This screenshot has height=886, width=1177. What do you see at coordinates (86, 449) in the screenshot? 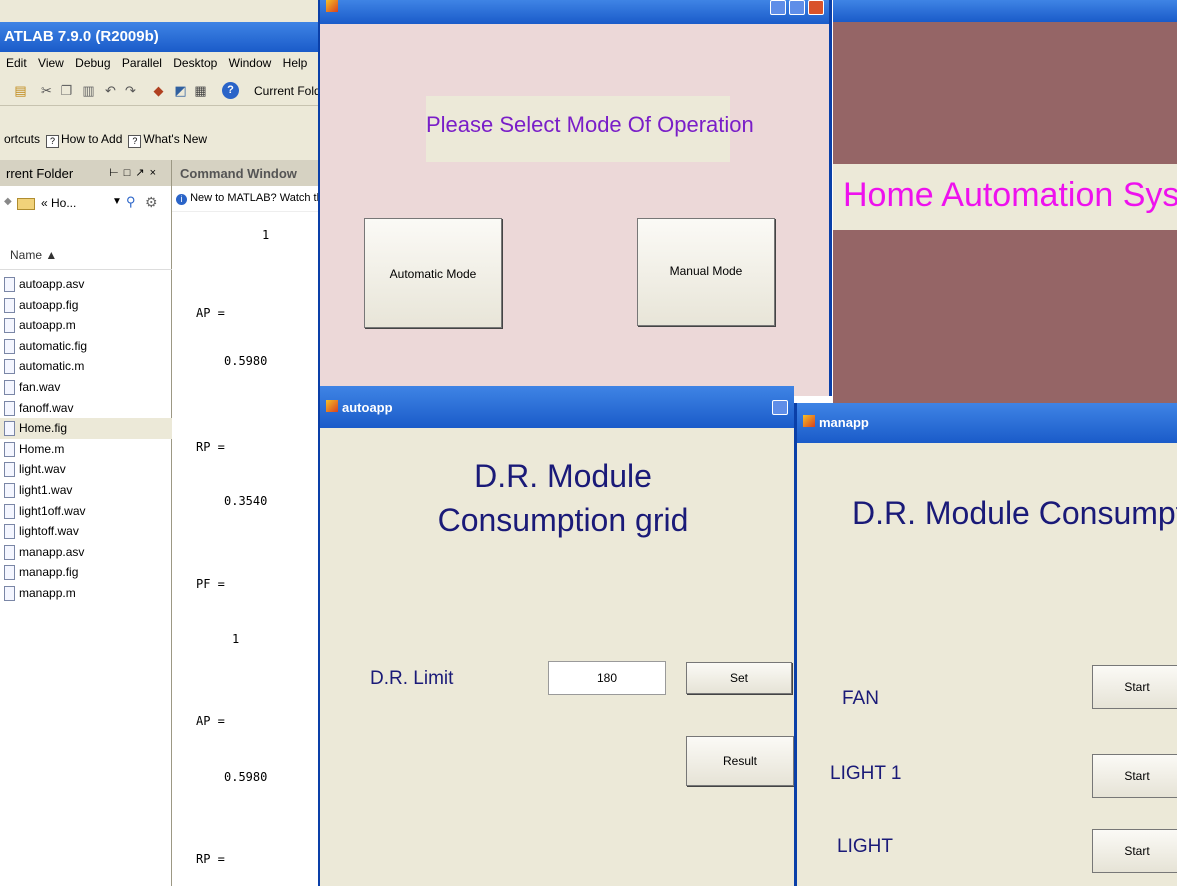
I see `file-row: Home.m` at bounding box center [86, 449].